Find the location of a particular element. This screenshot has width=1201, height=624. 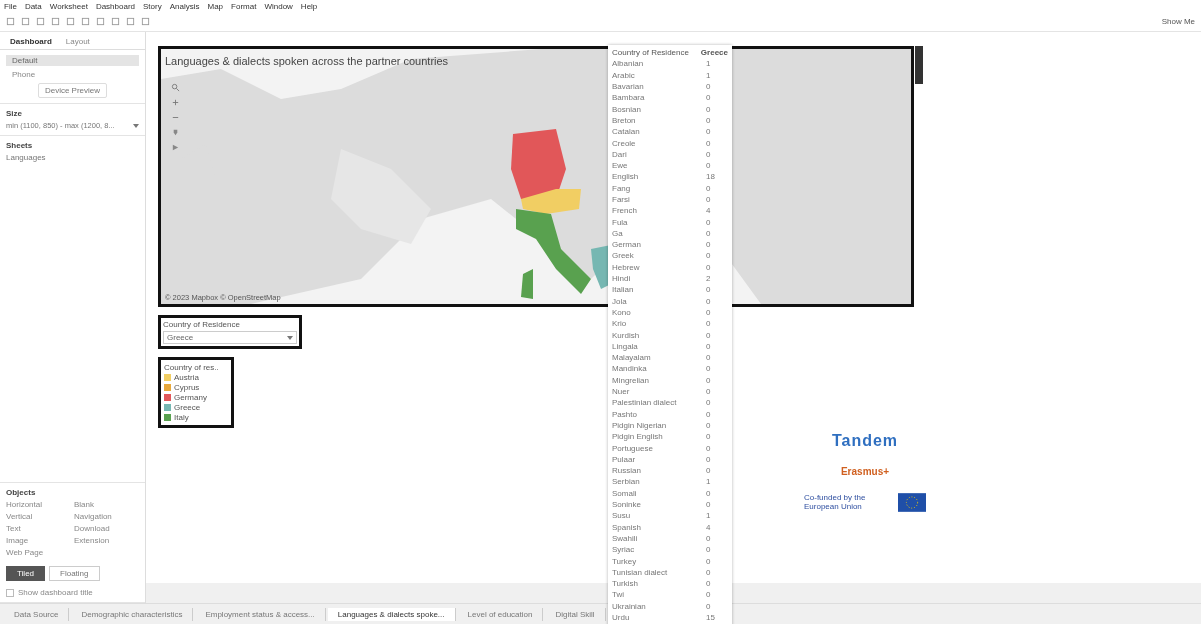

table-cell: Turkish is located at coordinates (625, 584).